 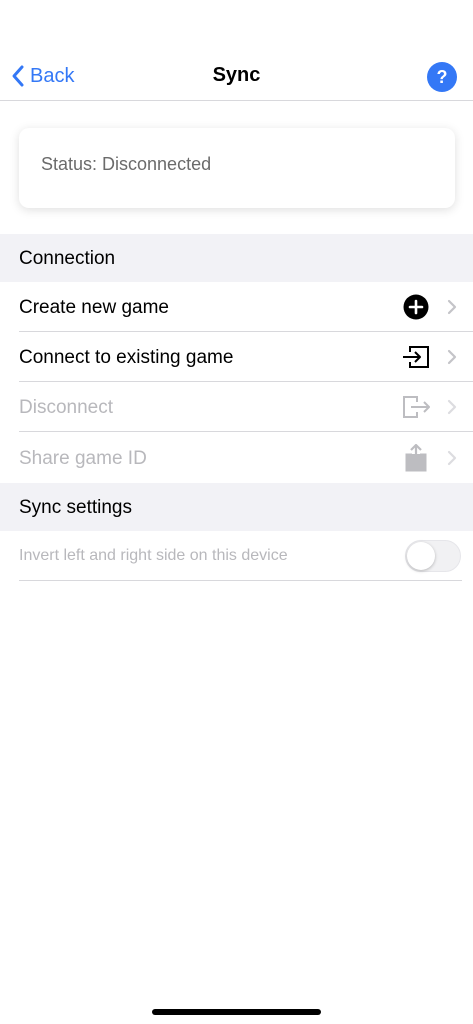 I want to click on status-card: Status: Disconnected, so click(x=237, y=168).